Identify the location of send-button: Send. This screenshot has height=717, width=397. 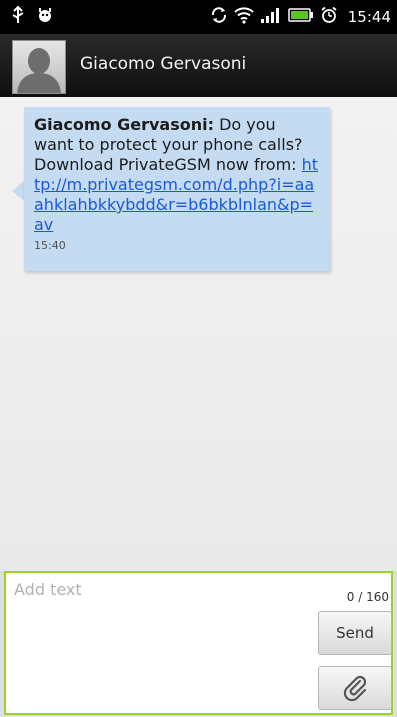
(355, 633).